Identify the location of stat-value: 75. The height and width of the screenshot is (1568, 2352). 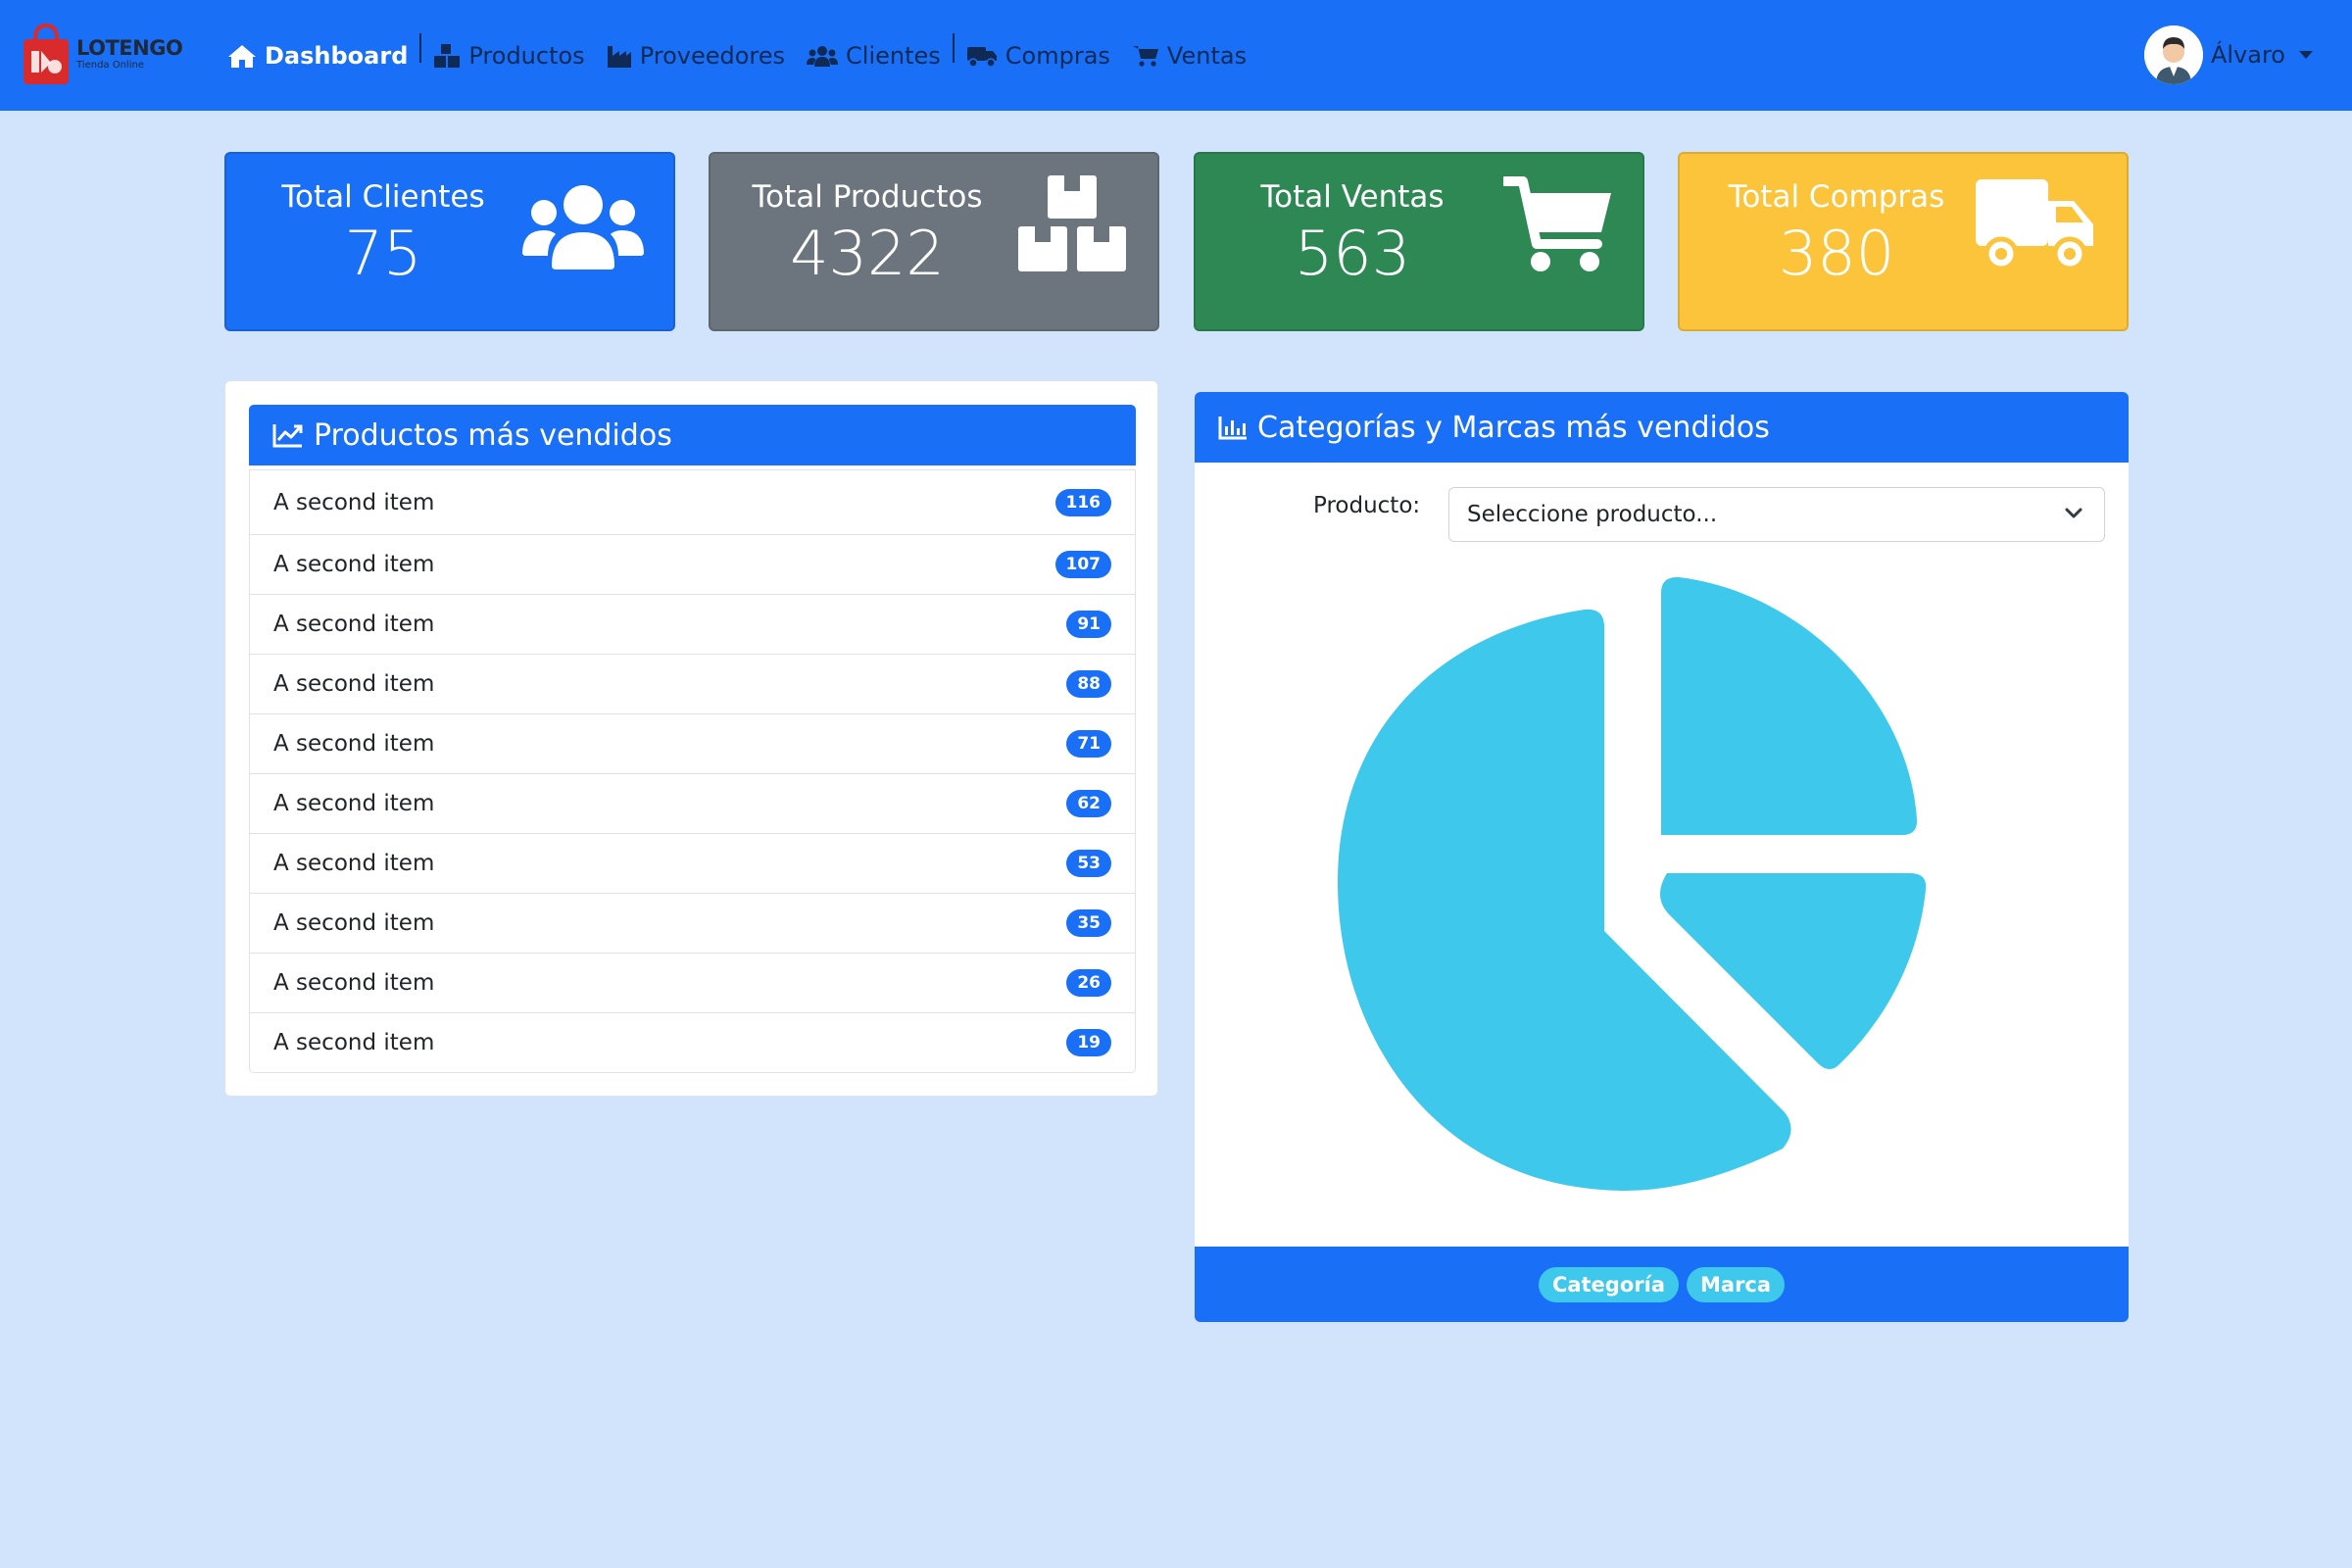
(383, 253).